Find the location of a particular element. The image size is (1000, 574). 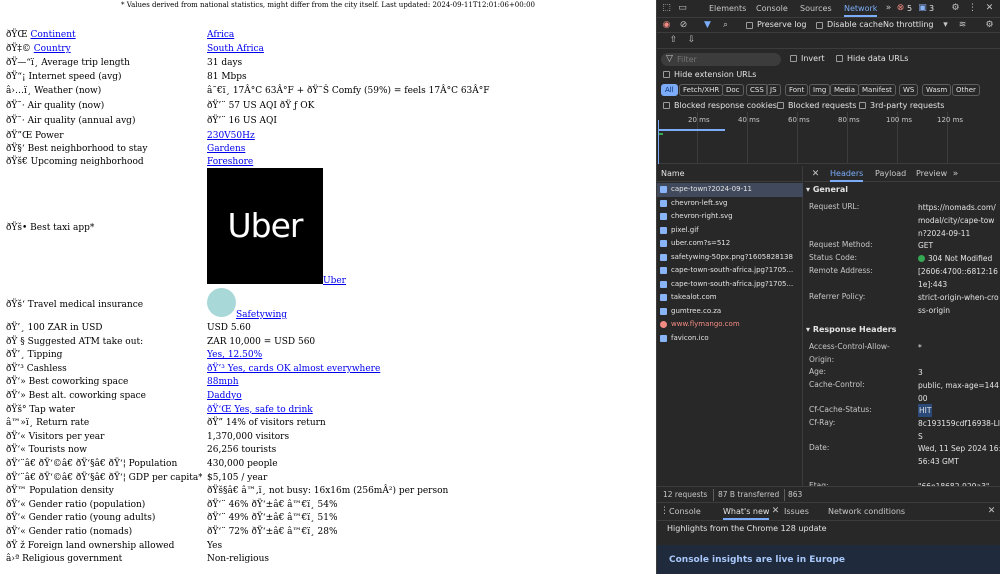

type-filter-chip: Img is located at coordinates (820, 90).